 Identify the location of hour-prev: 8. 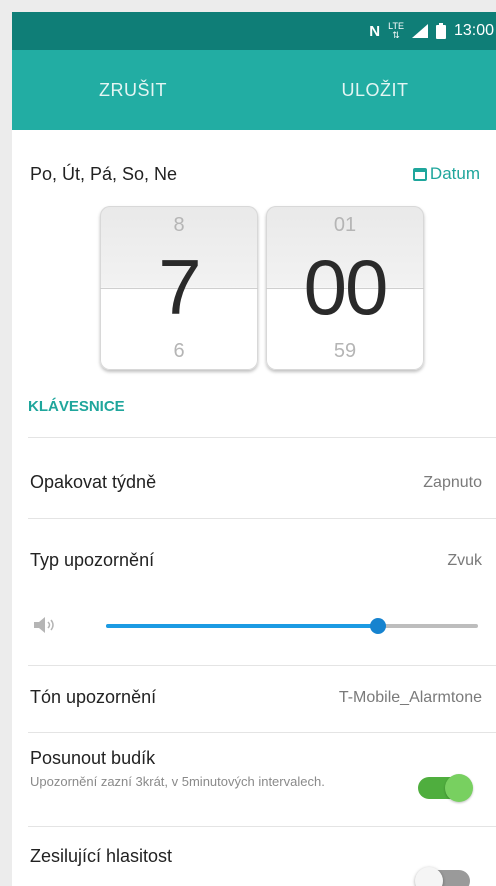
(179, 225).